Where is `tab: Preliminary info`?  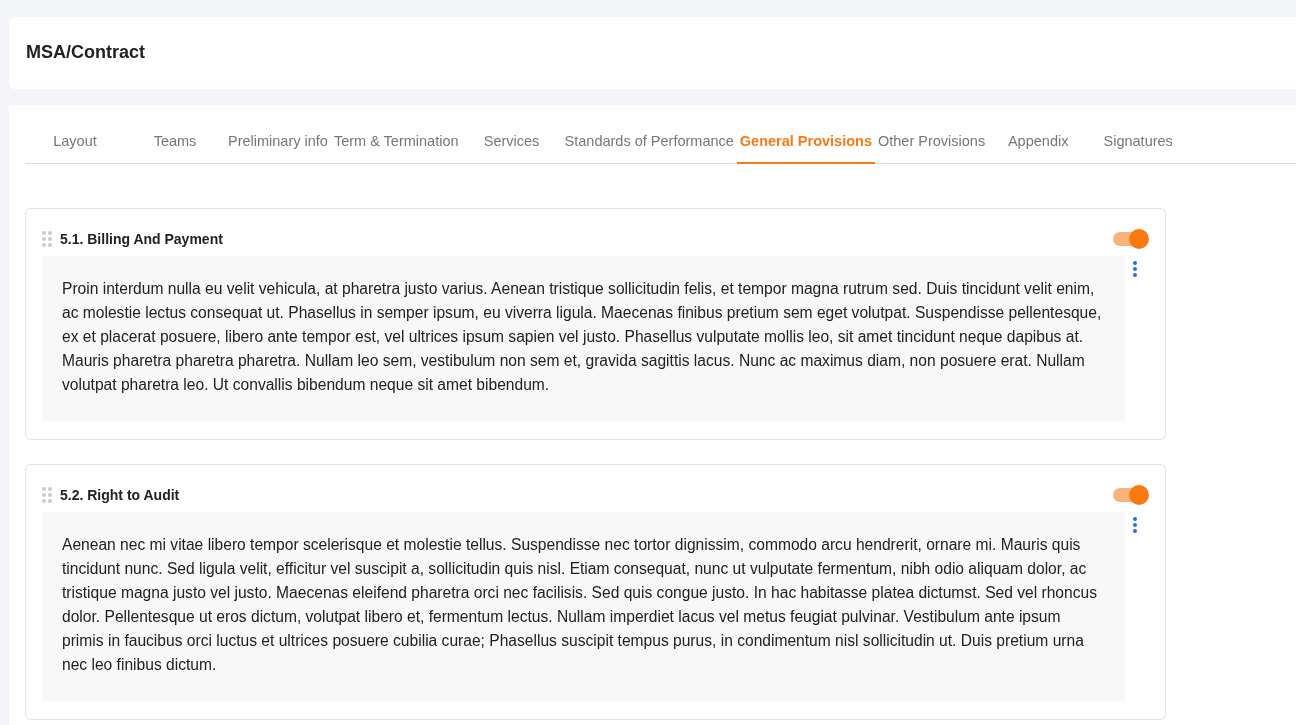
tab: Preliminary info is located at coordinates (278, 142).